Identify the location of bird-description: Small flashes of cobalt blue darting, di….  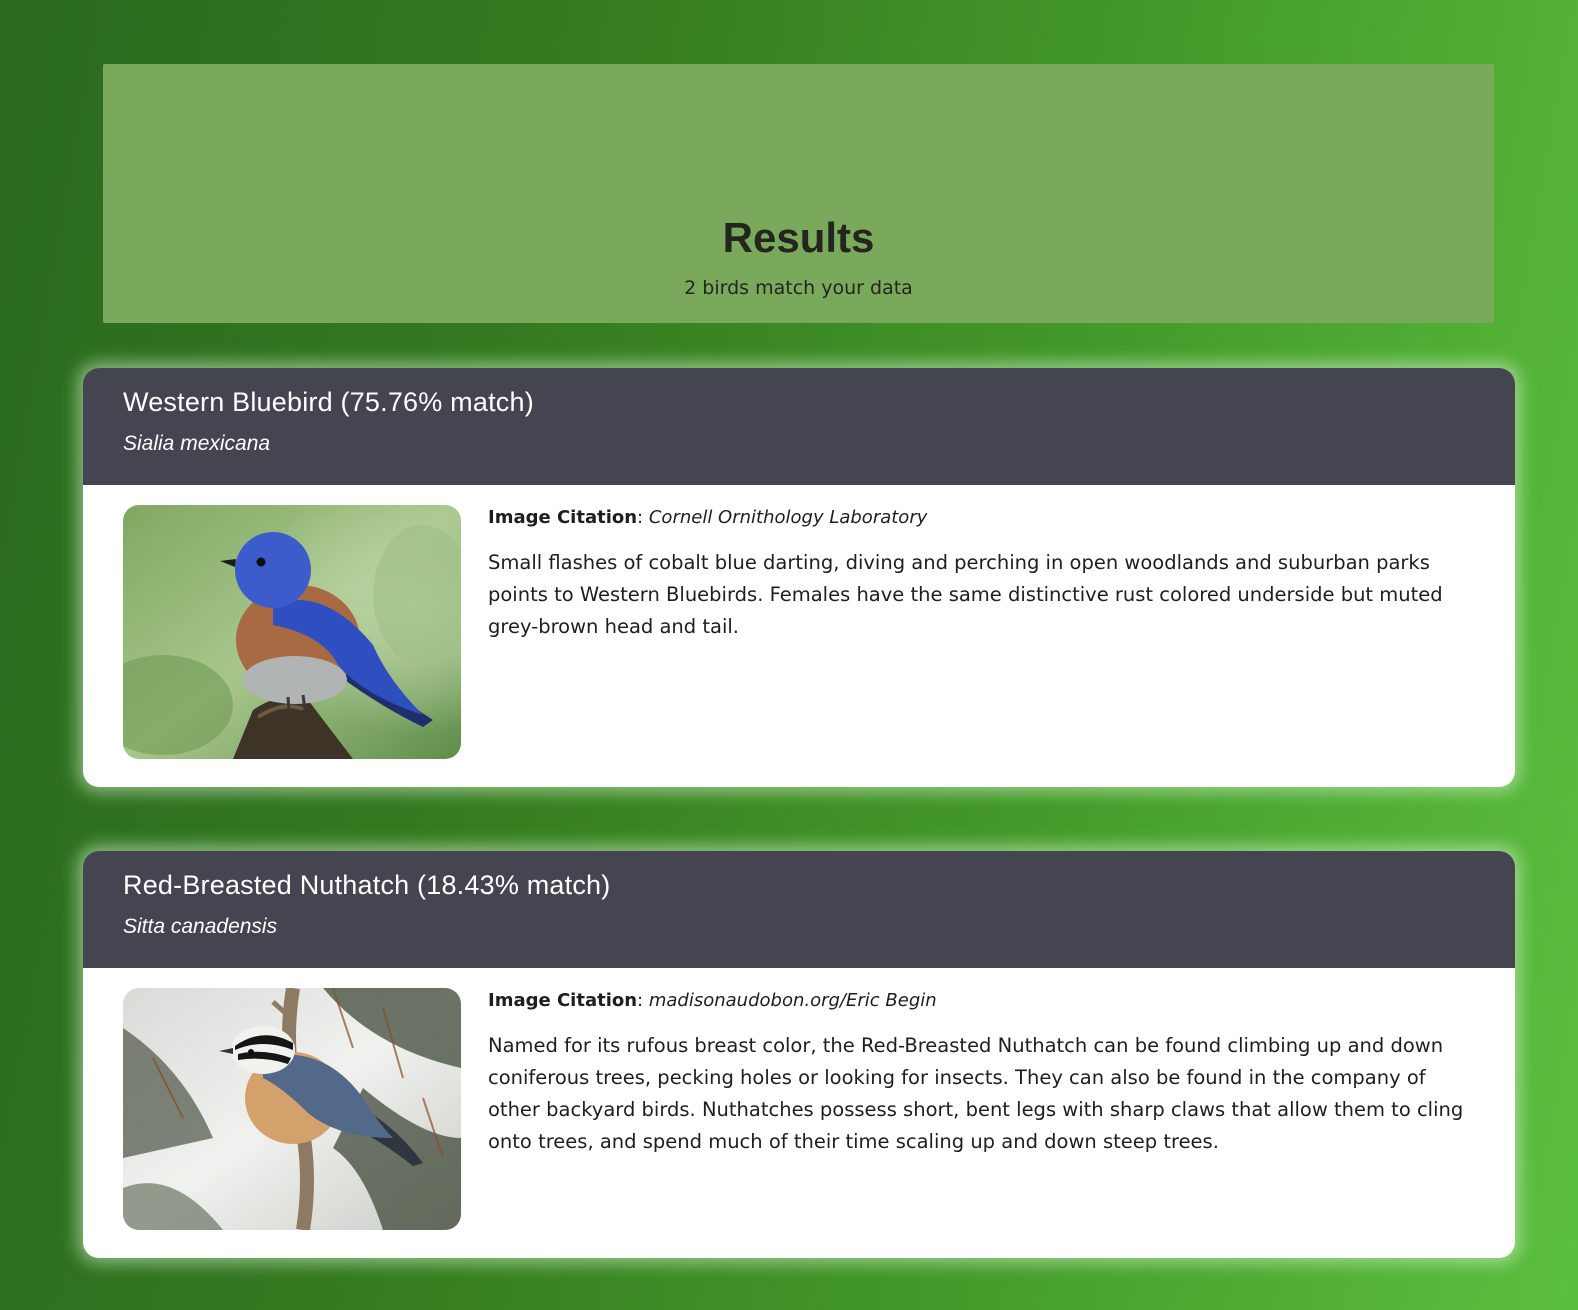
(965, 594).